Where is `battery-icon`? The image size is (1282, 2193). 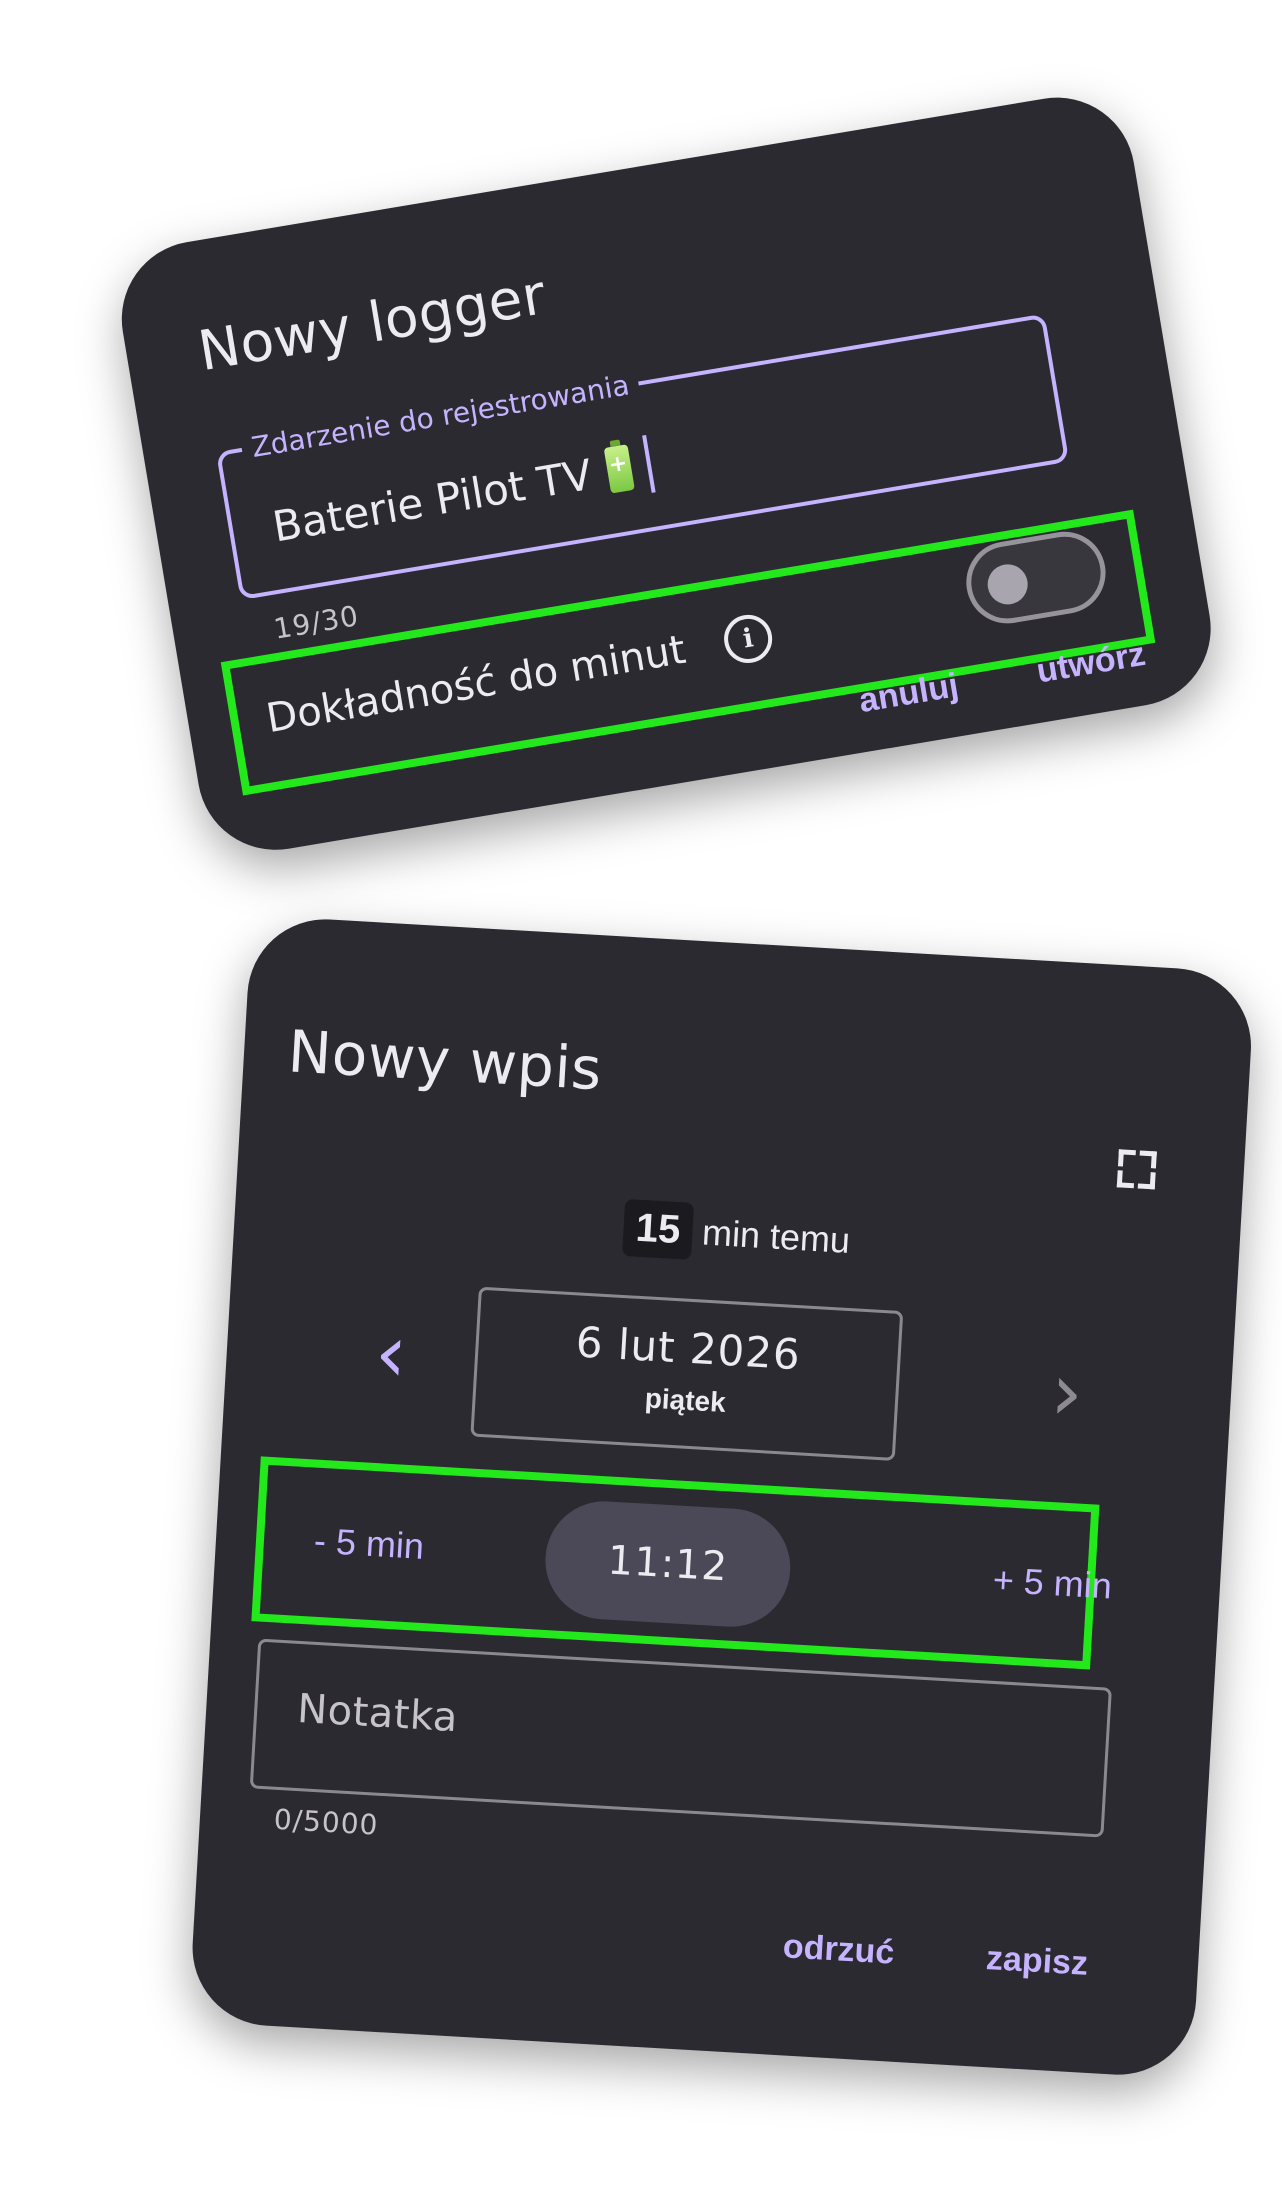 battery-icon is located at coordinates (619, 469).